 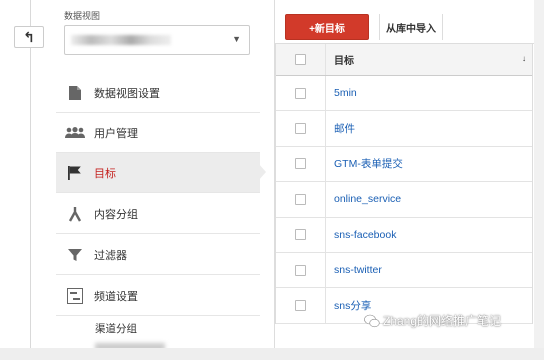 I want to click on import-from-gallery-button: 从库中导入, so click(x=411, y=27).